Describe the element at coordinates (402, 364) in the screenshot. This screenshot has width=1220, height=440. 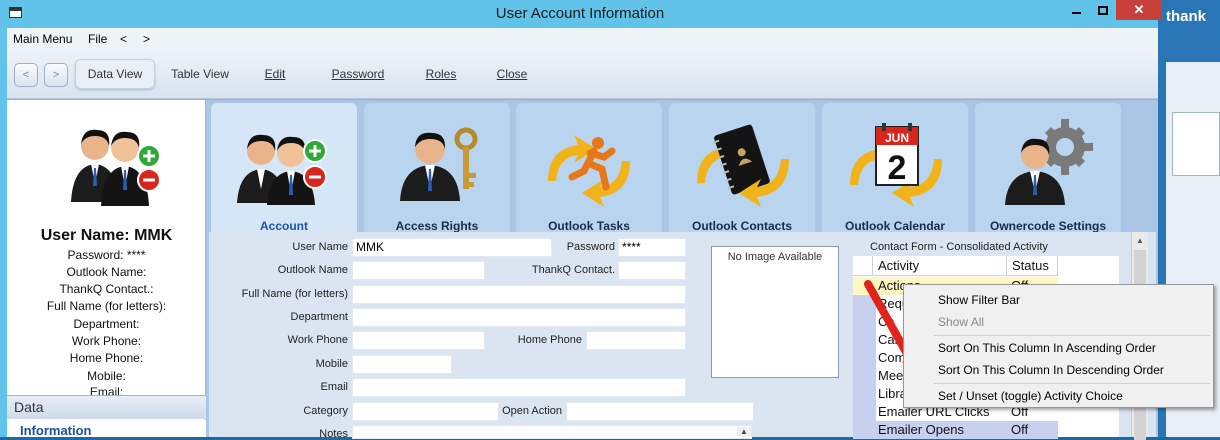
I see `mobile-field` at that location.